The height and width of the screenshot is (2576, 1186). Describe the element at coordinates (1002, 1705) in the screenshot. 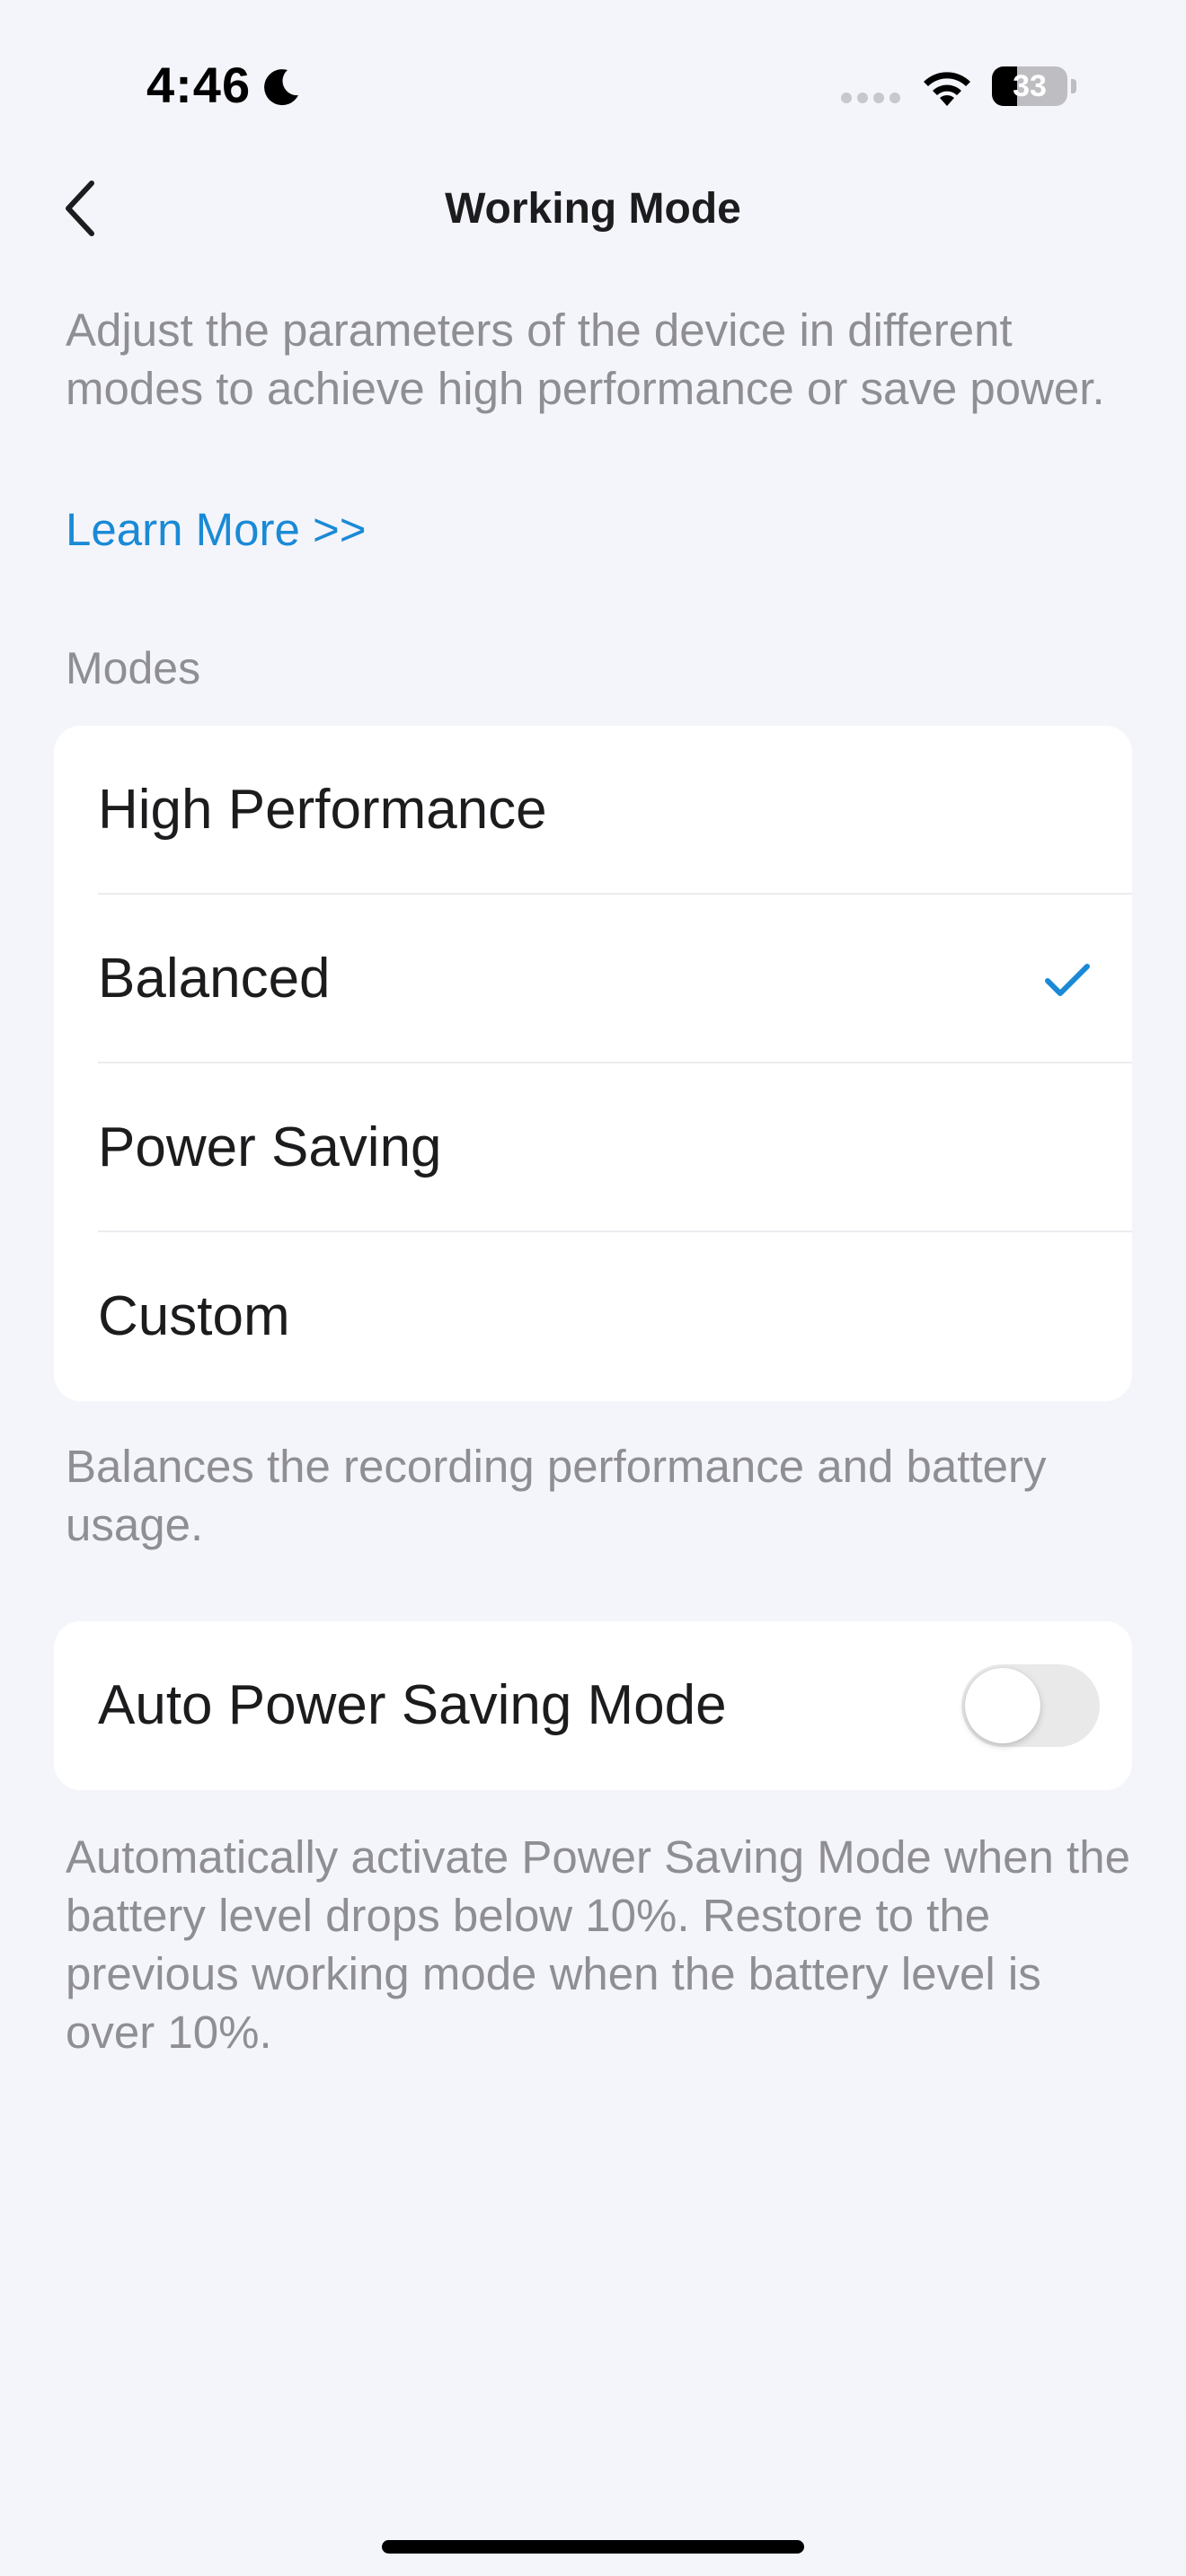

I see `toggle-knob` at that location.